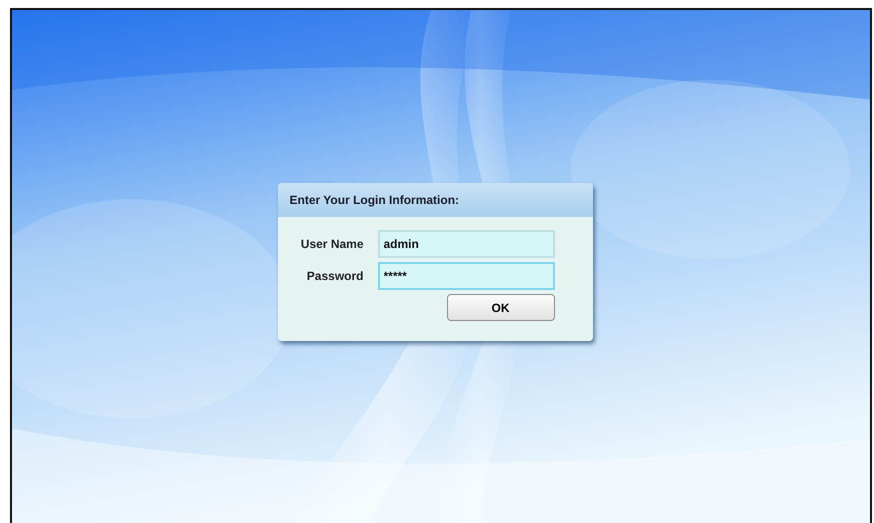  I want to click on input-field: *****, so click(466, 276).